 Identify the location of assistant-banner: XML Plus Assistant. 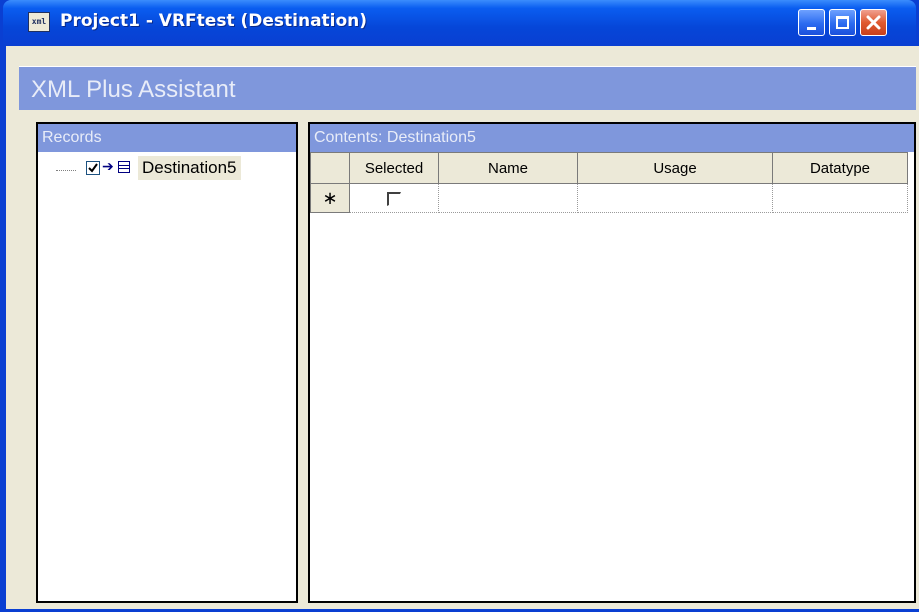
(467, 88).